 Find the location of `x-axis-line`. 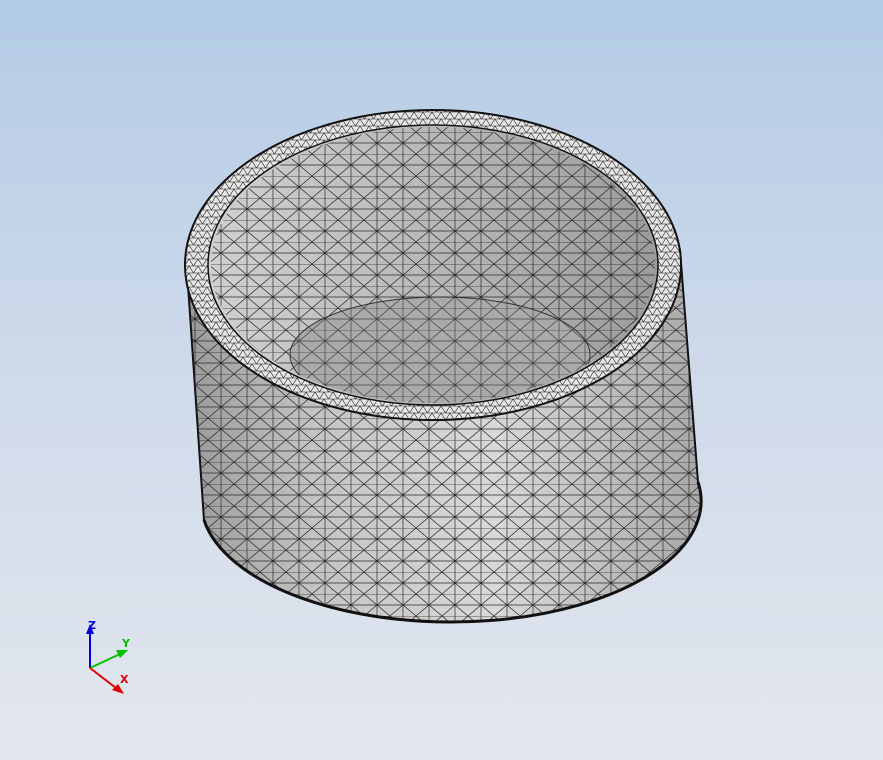

x-axis-line is located at coordinates (103, 678).